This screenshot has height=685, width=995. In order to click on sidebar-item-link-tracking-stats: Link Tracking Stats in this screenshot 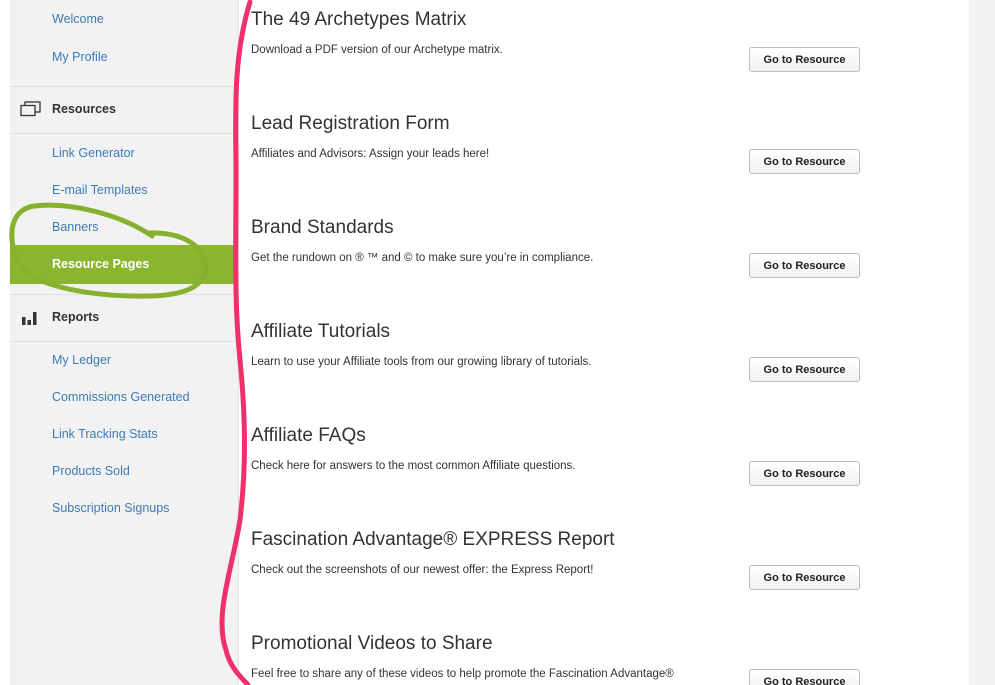, I will do `click(105, 434)`.